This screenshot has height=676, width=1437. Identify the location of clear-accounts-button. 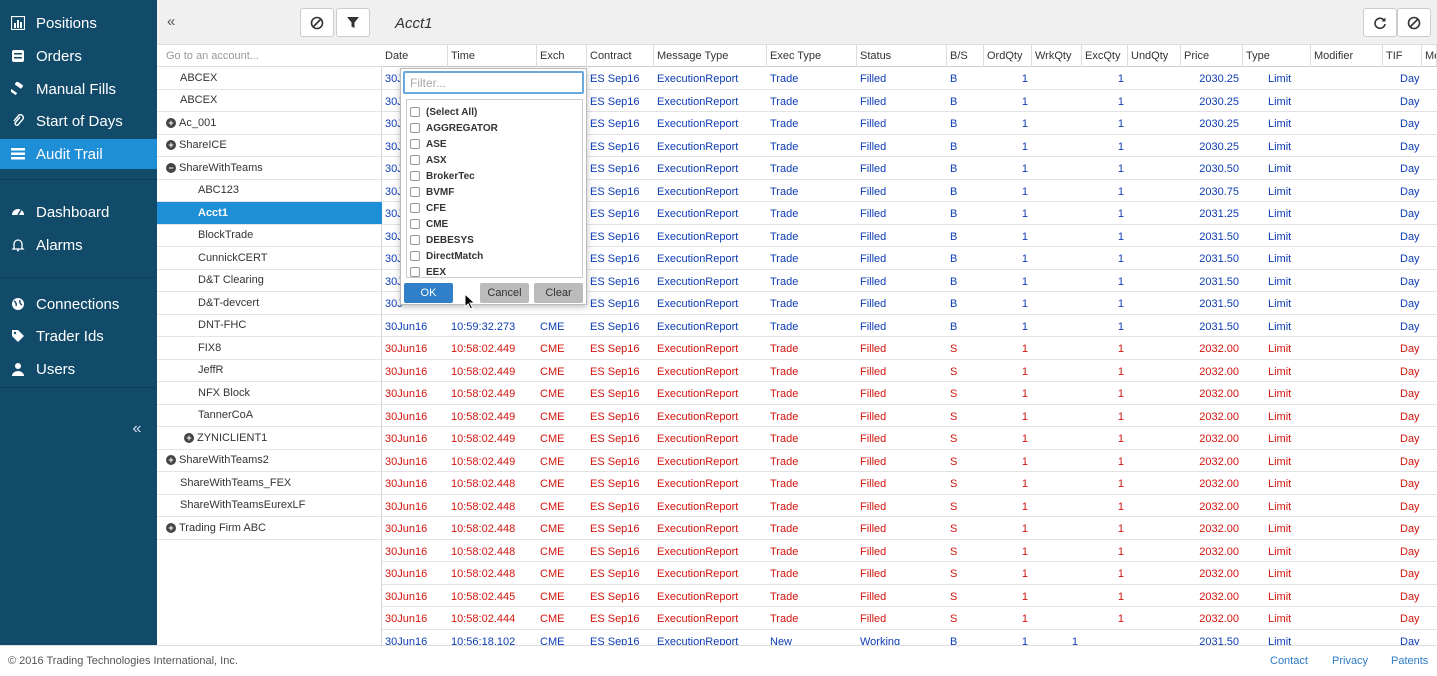
(317, 22).